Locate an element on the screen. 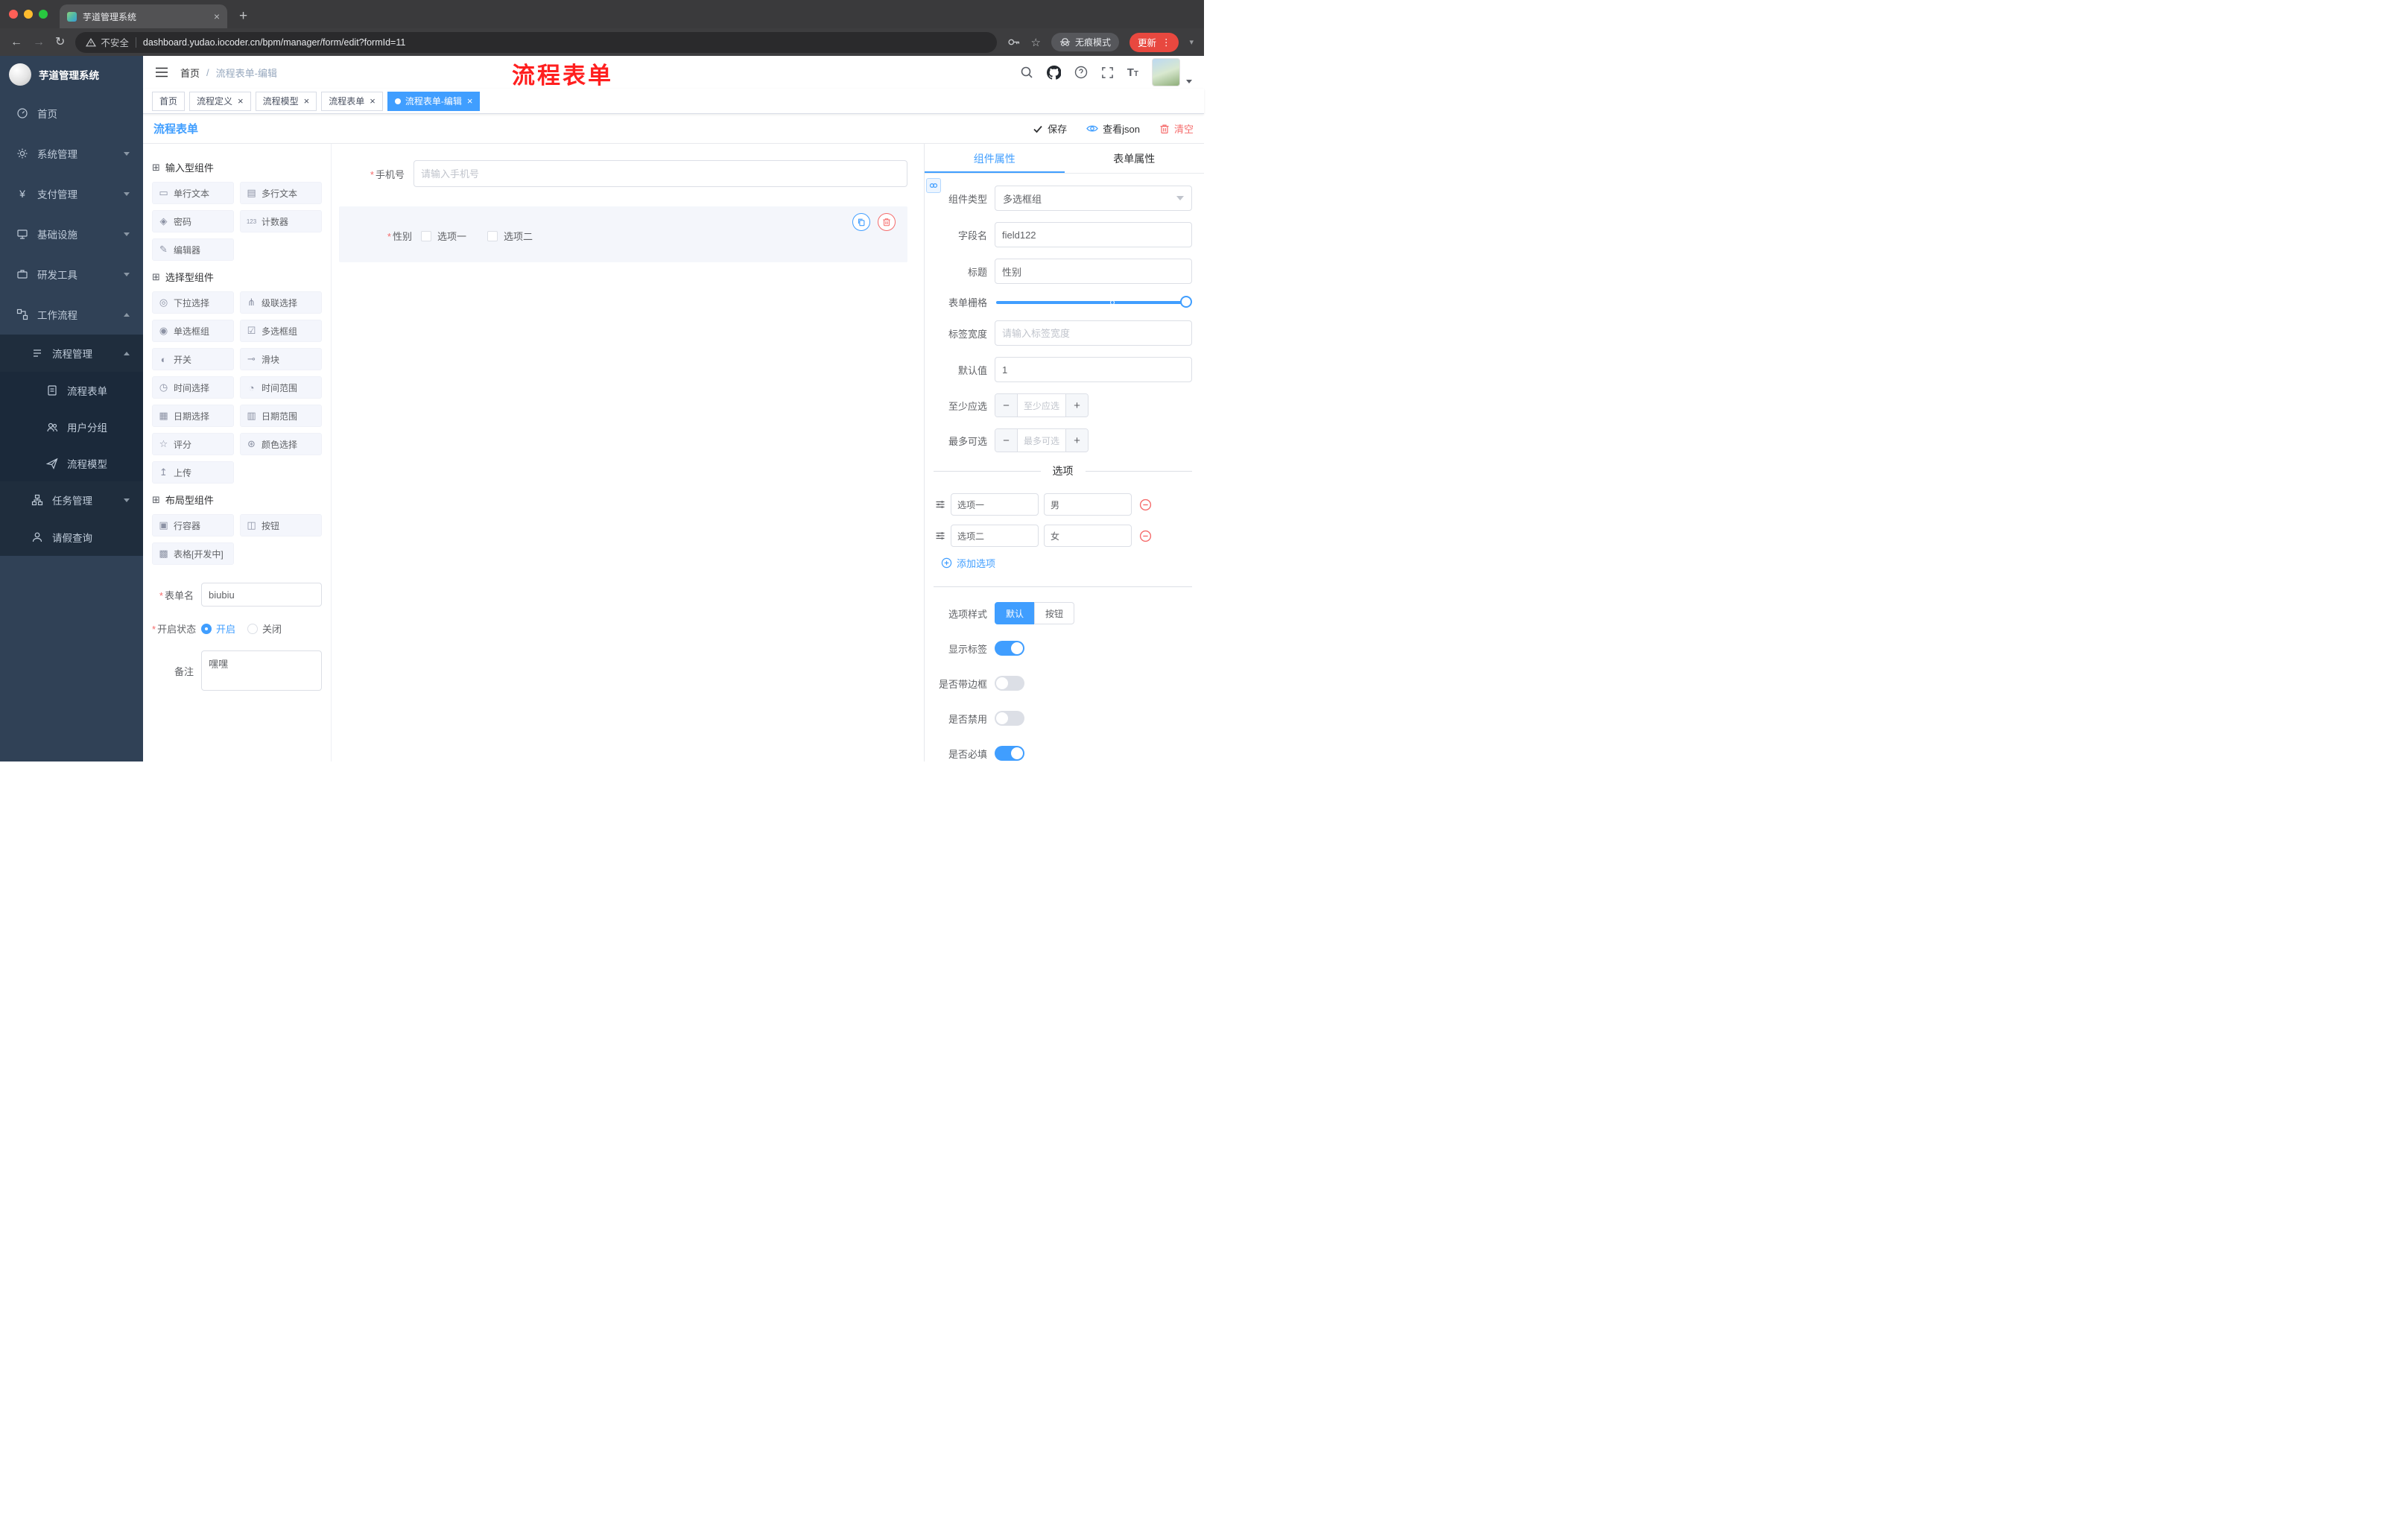 This screenshot has width=2408, height=1523. form-name-input is located at coordinates (261, 595).